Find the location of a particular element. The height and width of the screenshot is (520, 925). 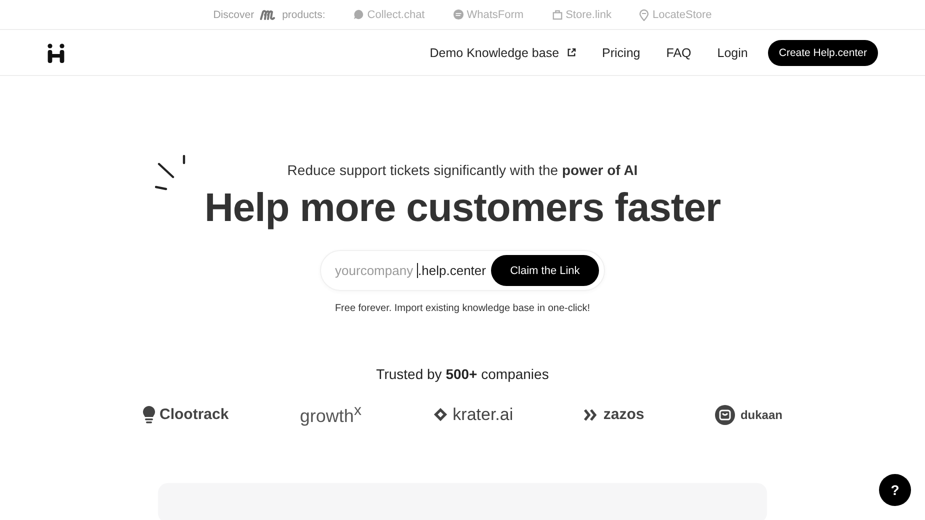

hero-title: Help more customers faster is located at coordinates (462, 208).